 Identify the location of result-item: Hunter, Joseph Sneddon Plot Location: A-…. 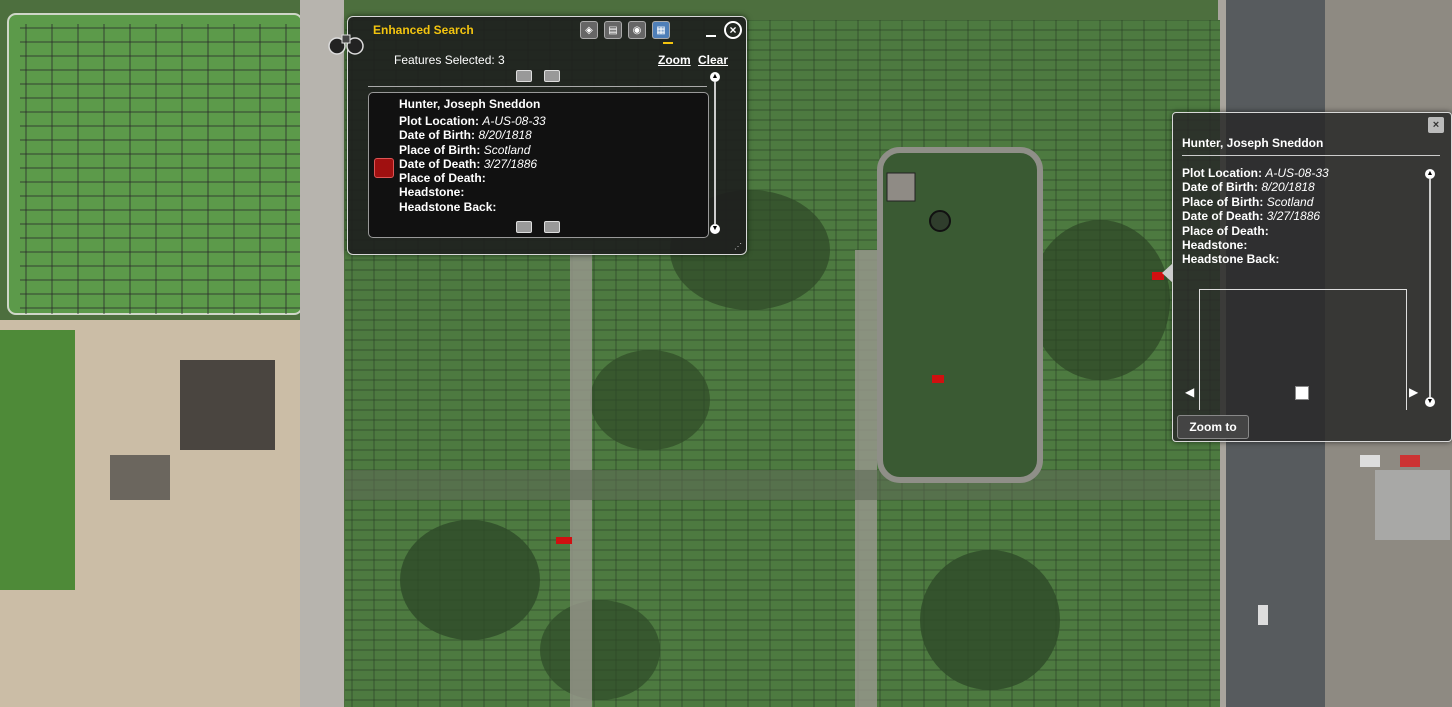
(538, 165).